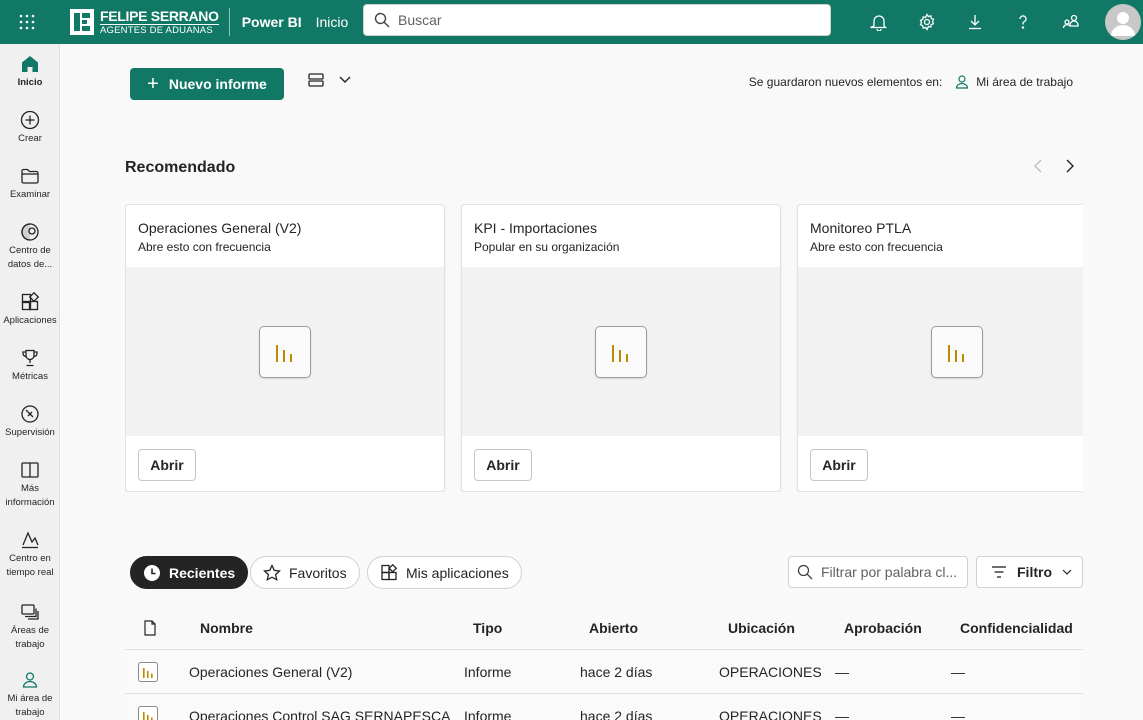  Describe the element at coordinates (1034, 572) in the screenshot. I see `filter-button-label: Filtro` at that location.